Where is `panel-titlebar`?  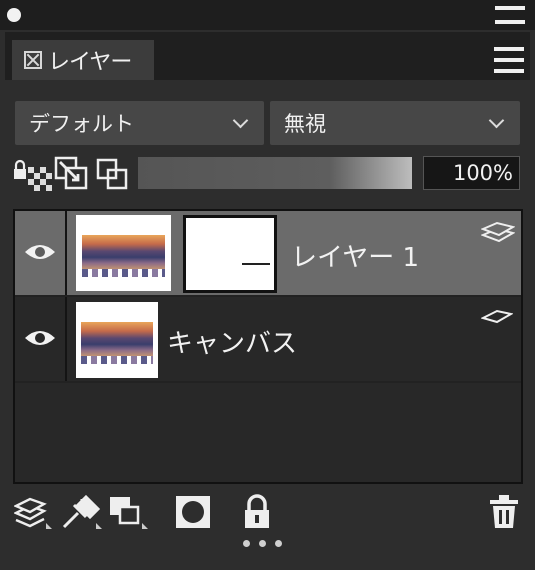
panel-titlebar is located at coordinates (267, 15).